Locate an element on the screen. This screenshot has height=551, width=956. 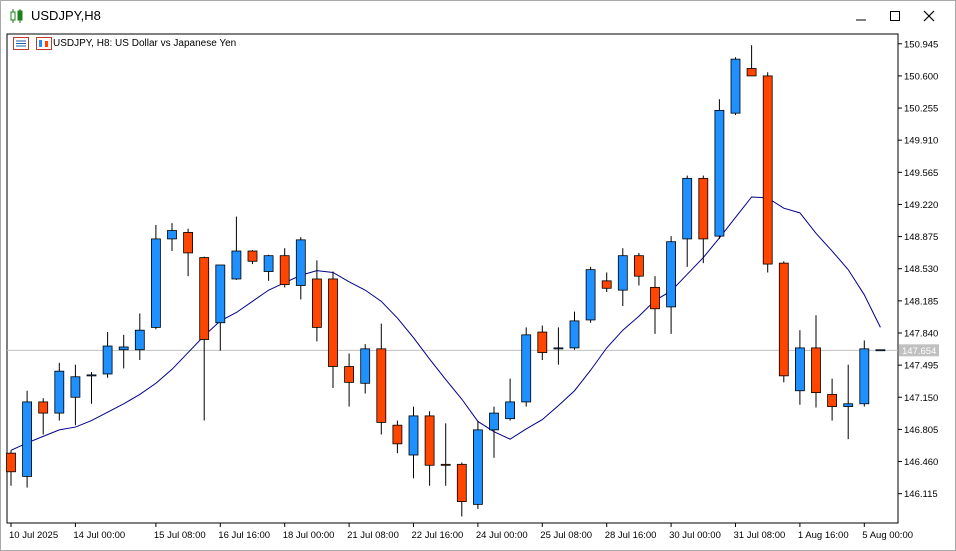
minimize-button is located at coordinates (861, 16).